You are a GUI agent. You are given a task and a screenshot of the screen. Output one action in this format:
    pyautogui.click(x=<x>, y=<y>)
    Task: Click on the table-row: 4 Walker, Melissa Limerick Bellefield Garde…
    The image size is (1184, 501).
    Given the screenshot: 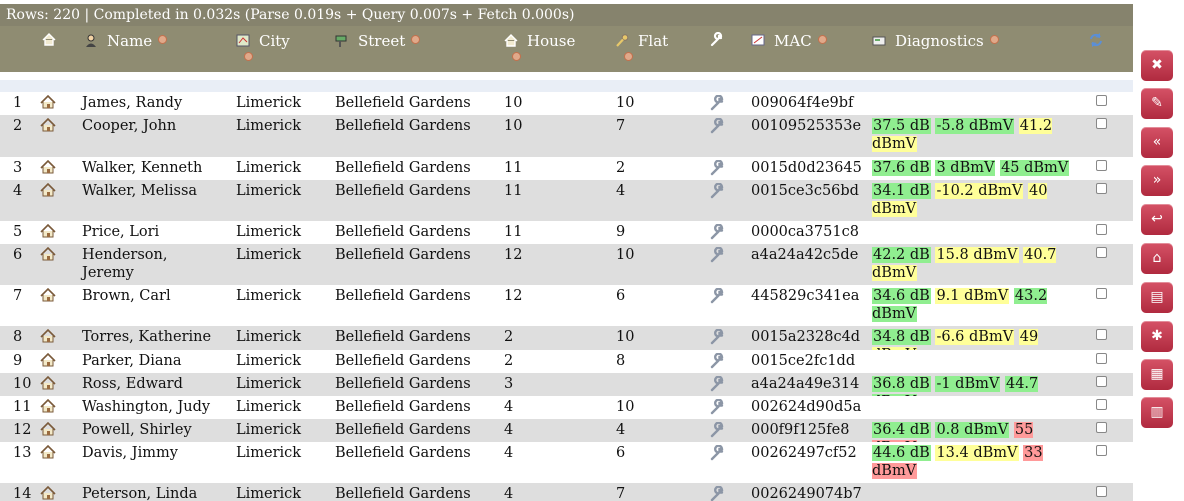 What is the action you would take?
    pyautogui.click(x=566, y=200)
    